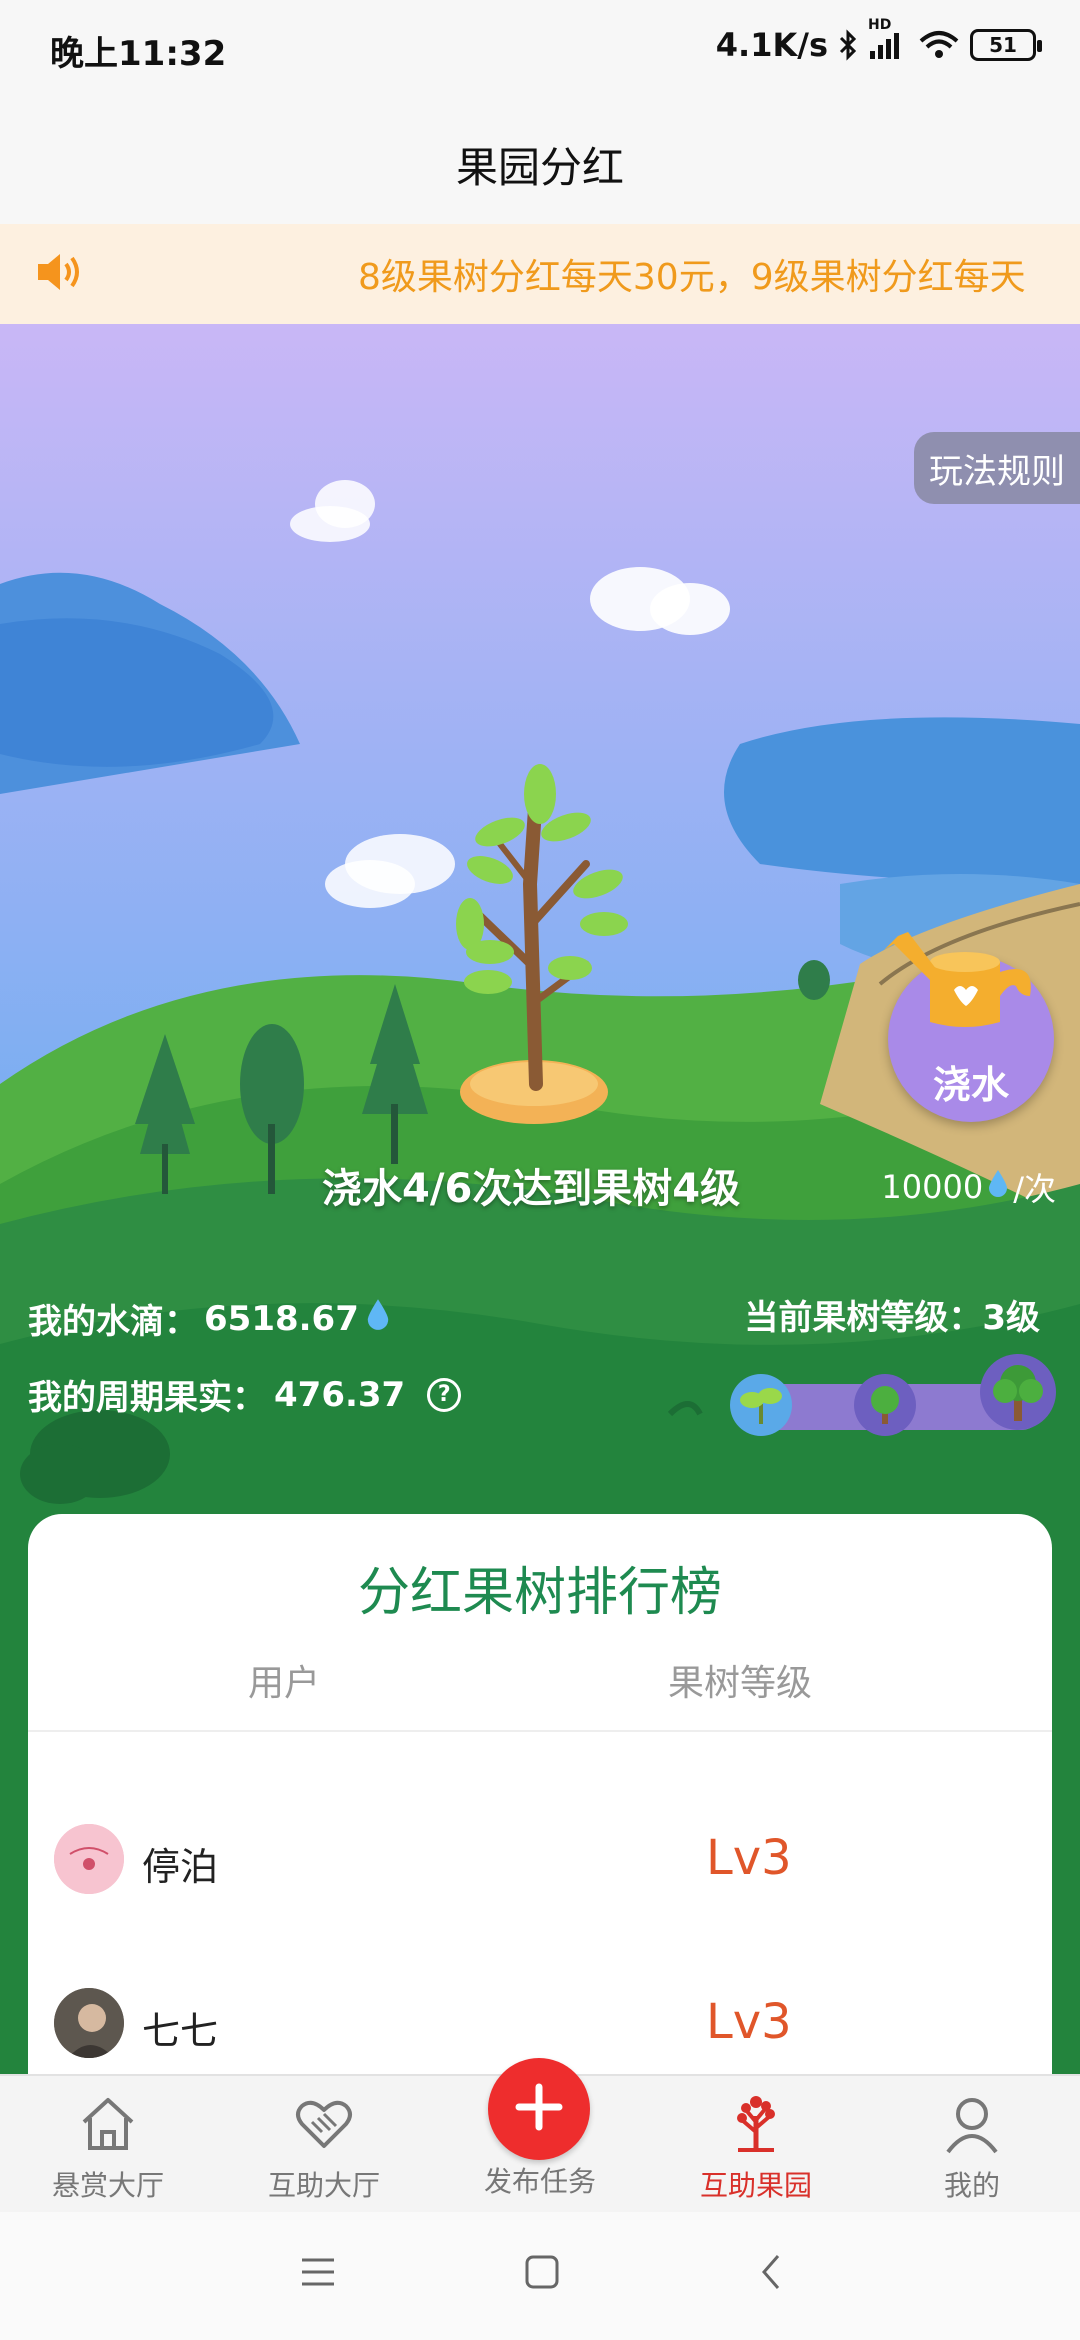 The width and height of the screenshot is (1080, 2340). Describe the element at coordinates (848, 45) in the screenshot. I see `bluetooth-icon` at that location.